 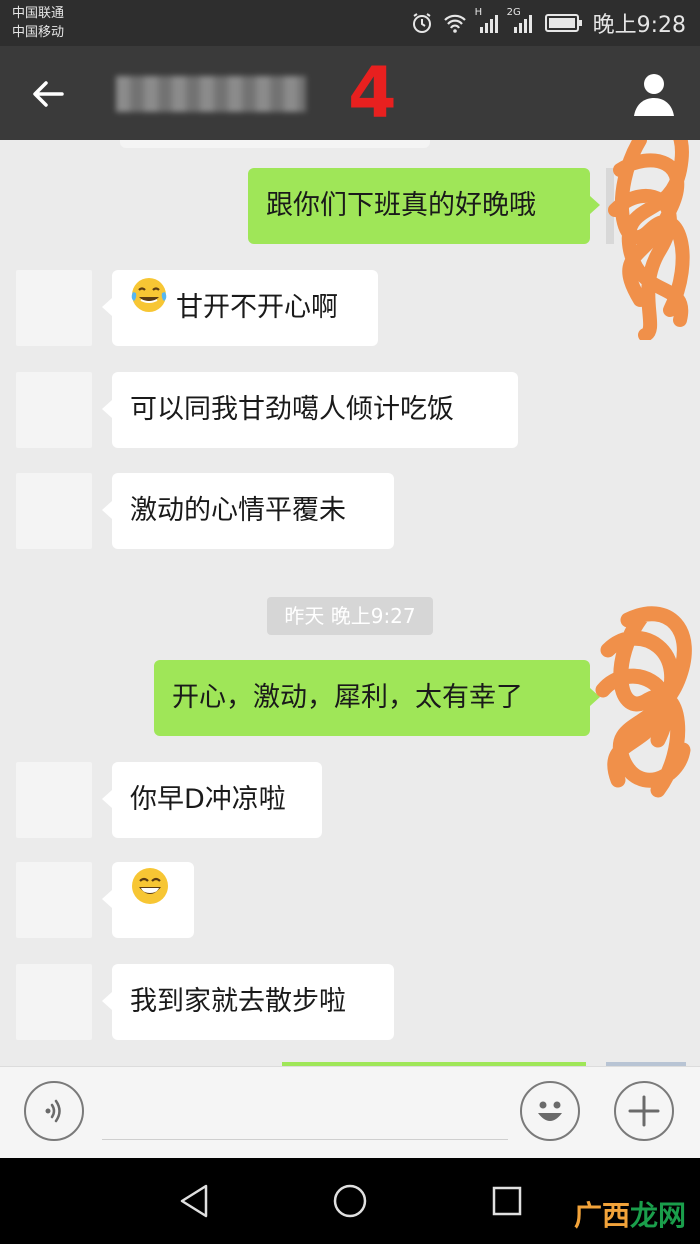 I want to click on chat-info-button, so click(x=654, y=94).